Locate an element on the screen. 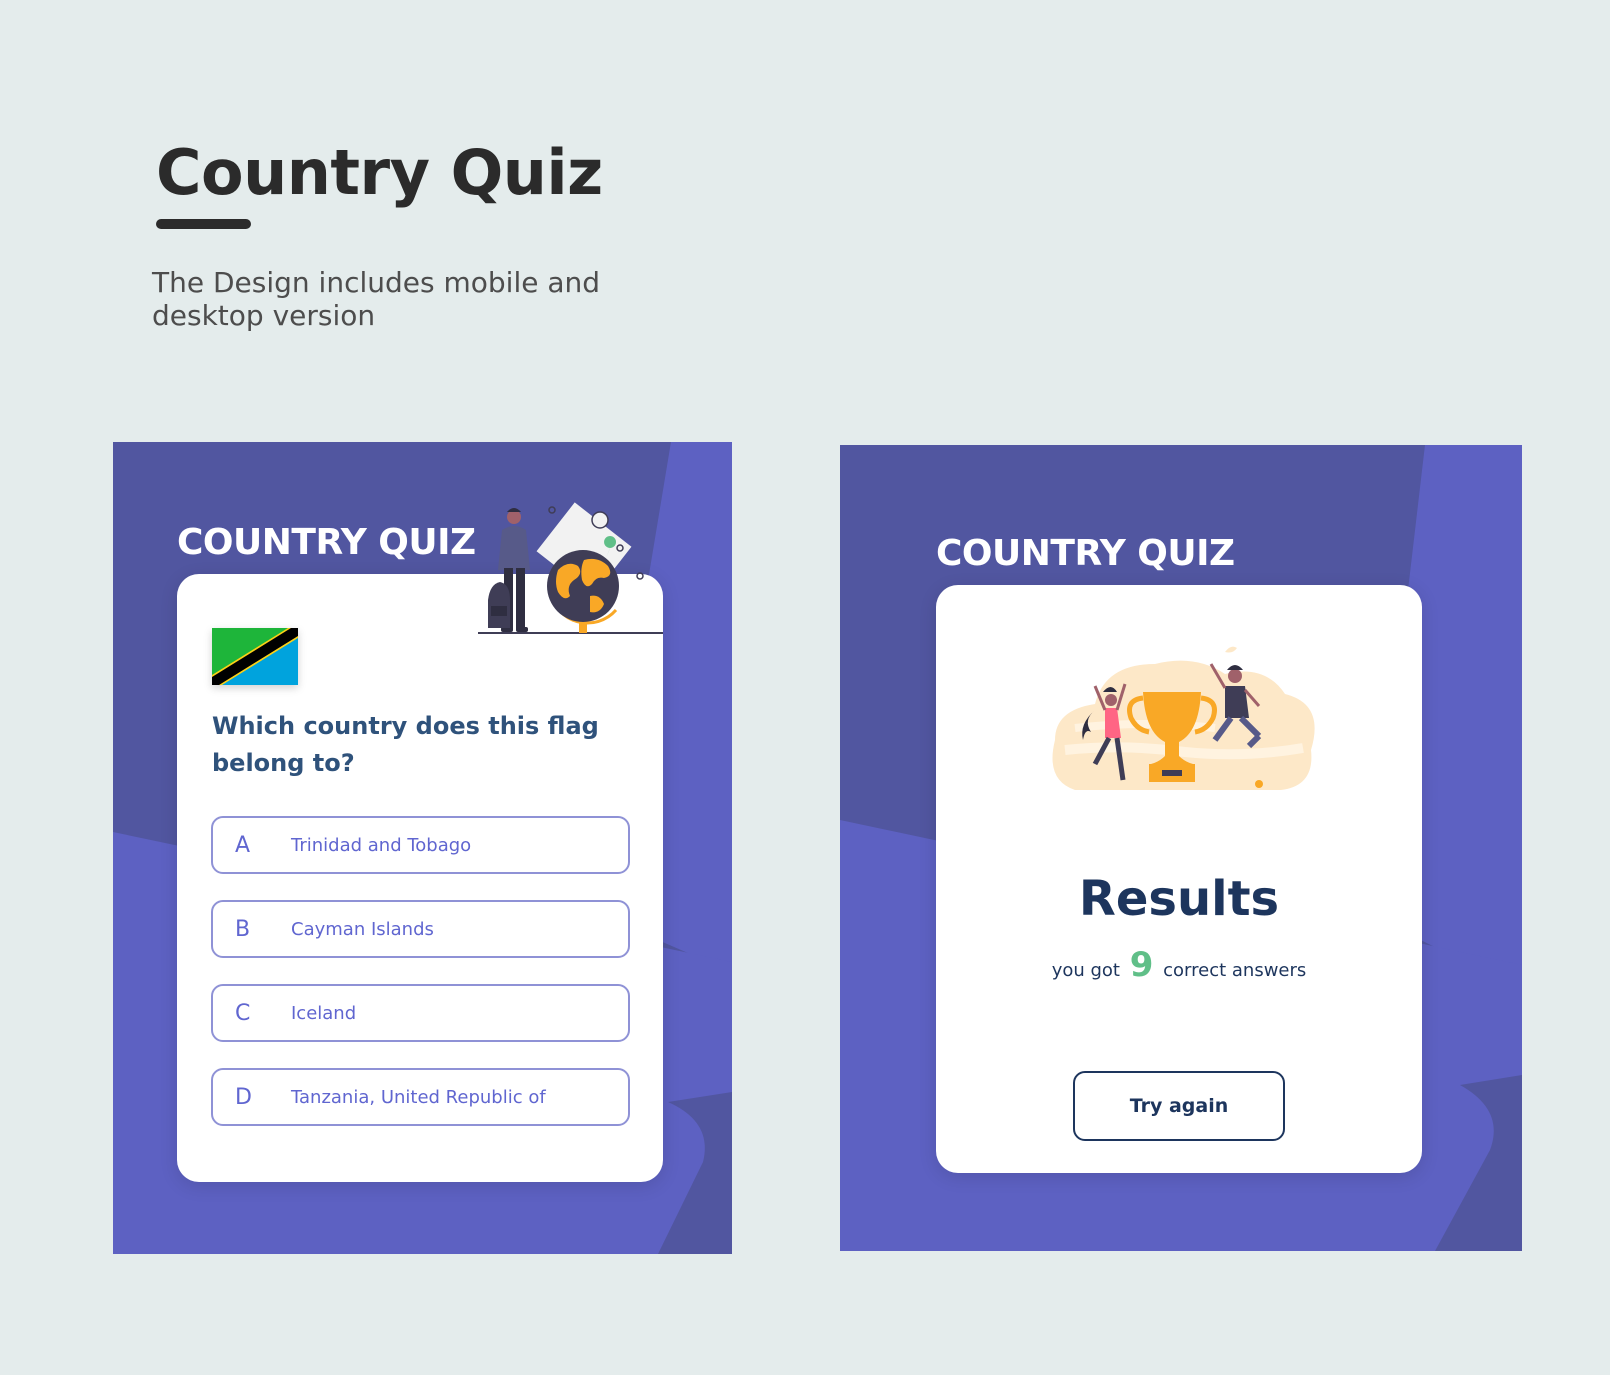  option-text: Cayman Islands is located at coordinates (362, 929).